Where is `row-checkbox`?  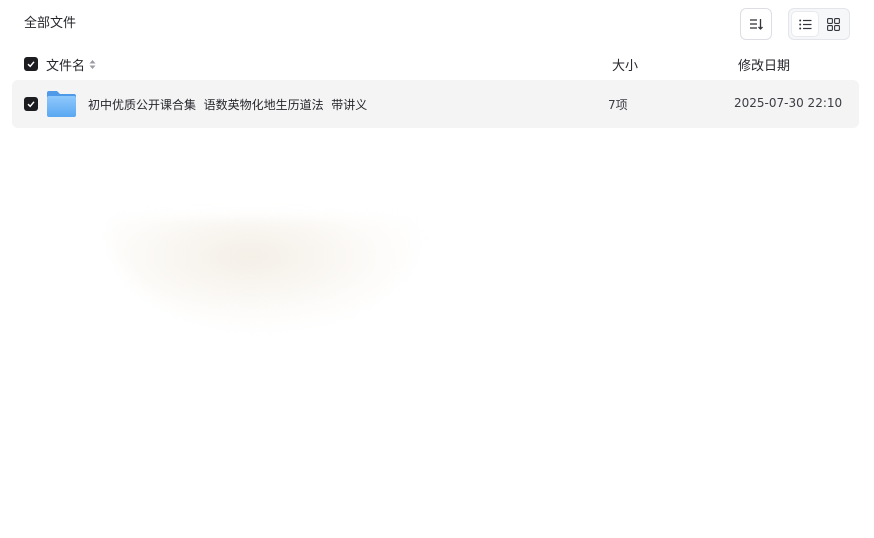
row-checkbox is located at coordinates (31, 104).